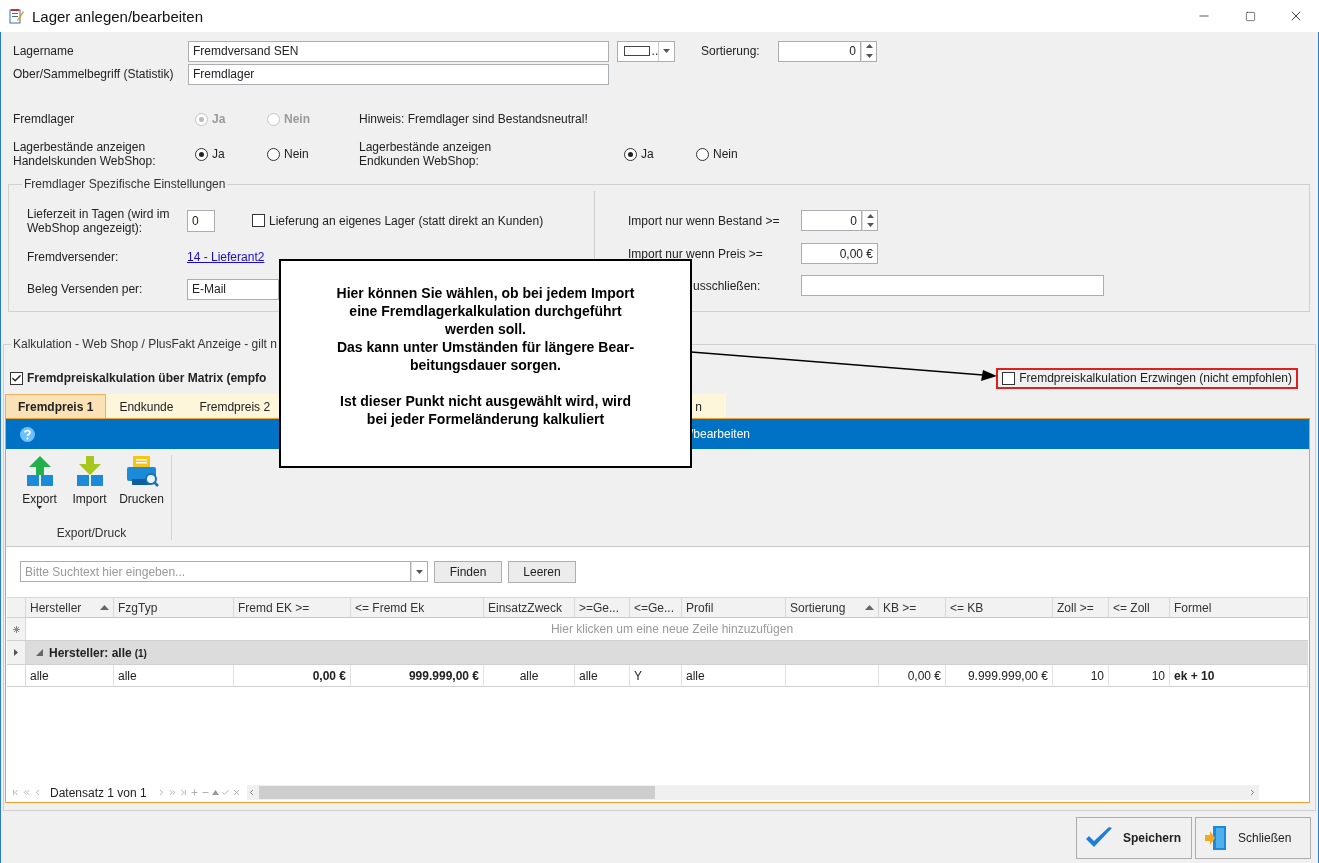  I want to click on input-field: 0,00 €, so click(839, 253).